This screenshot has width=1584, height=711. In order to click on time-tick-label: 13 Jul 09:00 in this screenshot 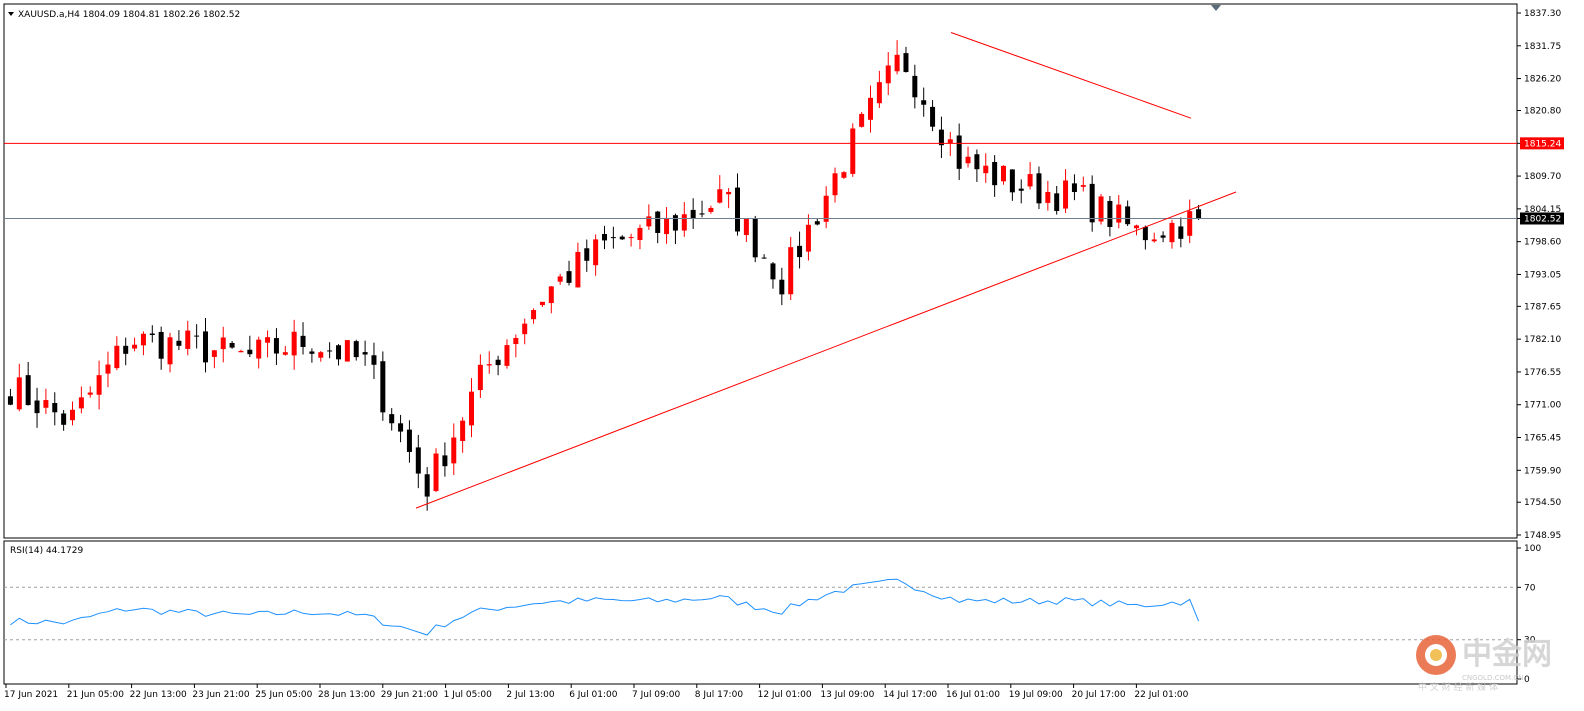, I will do `click(847, 695)`.